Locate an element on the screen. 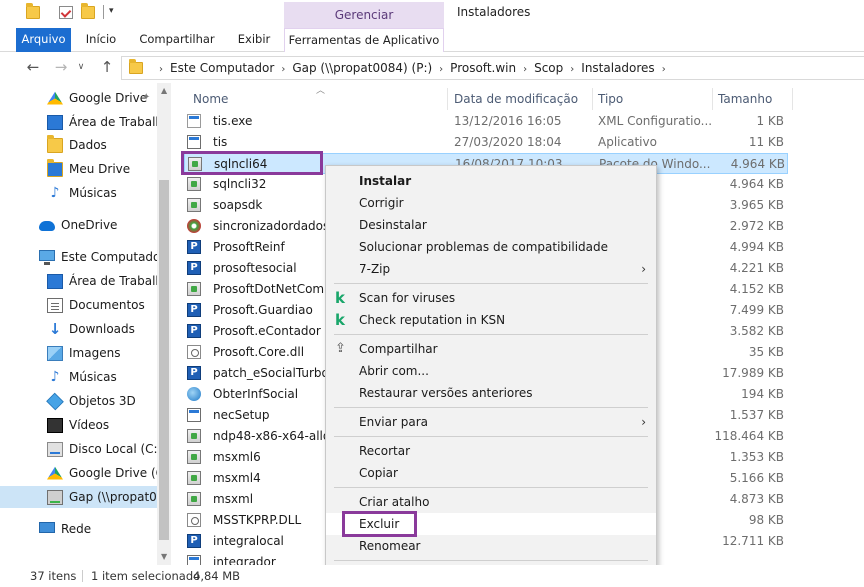  file-list-scrollbar is located at coordinates (856, 324).